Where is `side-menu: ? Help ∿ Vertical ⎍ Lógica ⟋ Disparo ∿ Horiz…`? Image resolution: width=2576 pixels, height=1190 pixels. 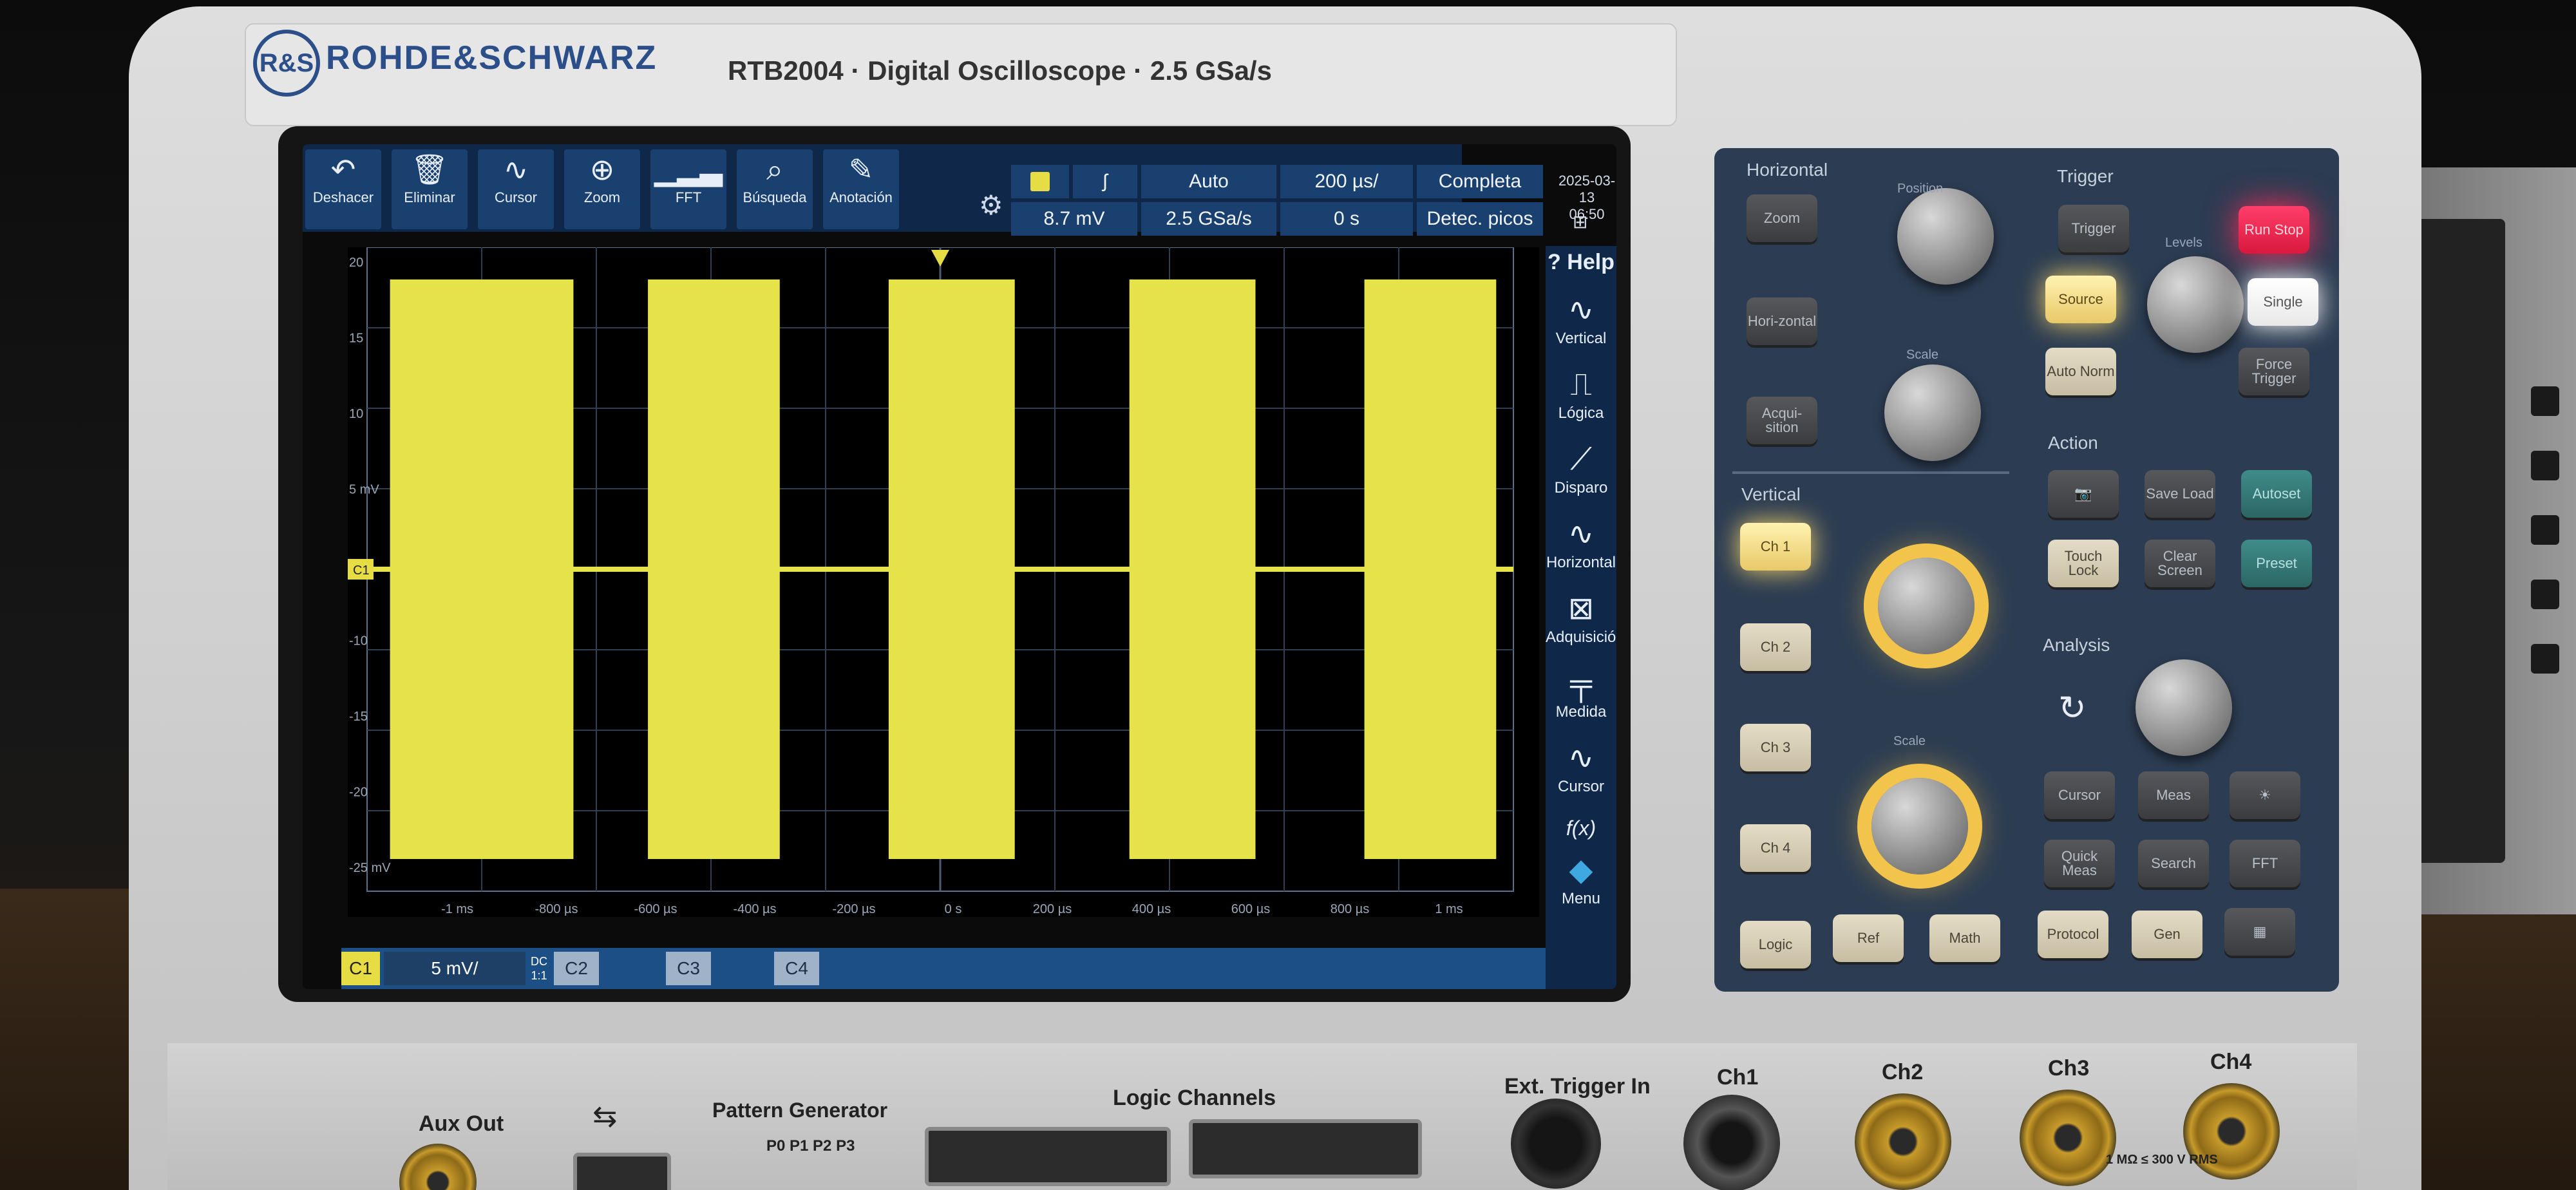 side-menu: ? Help ∿ Vertical ⎍ Lógica ⟋ Disparo ∿ Horiz… is located at coordinates (1581, 617).